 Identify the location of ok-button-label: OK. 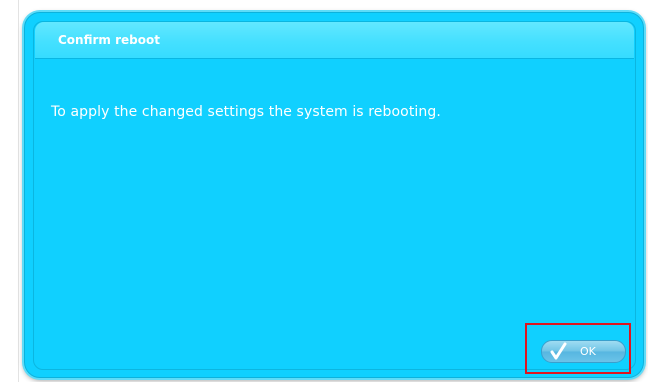
(588, 351).